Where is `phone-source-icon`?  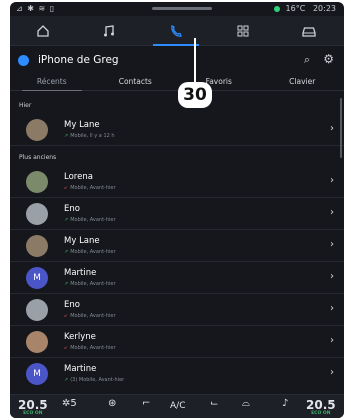 phone-source-icon is located at coordinates (23, 60).